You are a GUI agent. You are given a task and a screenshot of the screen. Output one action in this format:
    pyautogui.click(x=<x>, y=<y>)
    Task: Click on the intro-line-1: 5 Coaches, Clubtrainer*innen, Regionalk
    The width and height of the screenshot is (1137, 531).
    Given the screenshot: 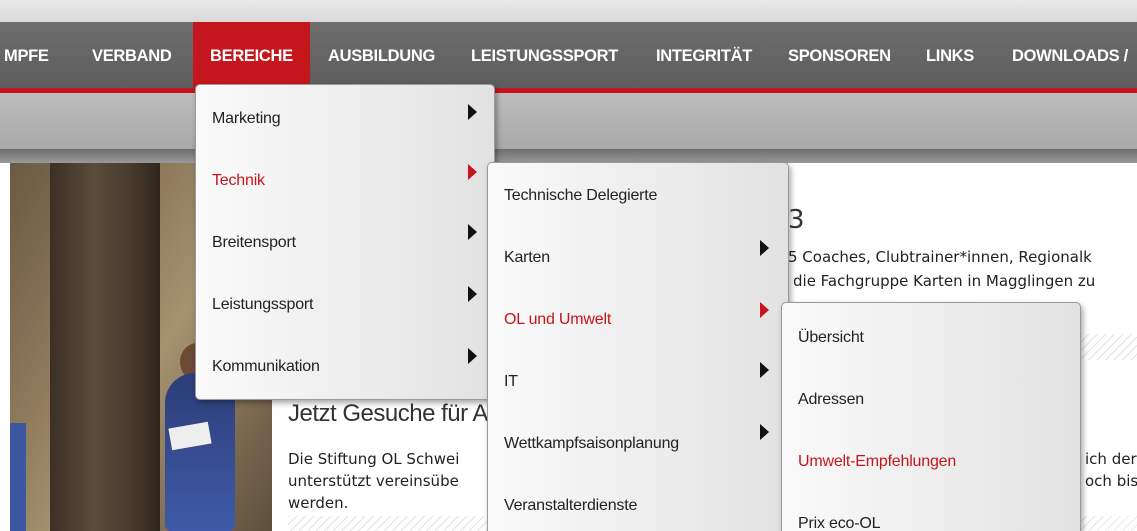 What is the action you would take?
    pyautogui.click(x=940, y=257)
    